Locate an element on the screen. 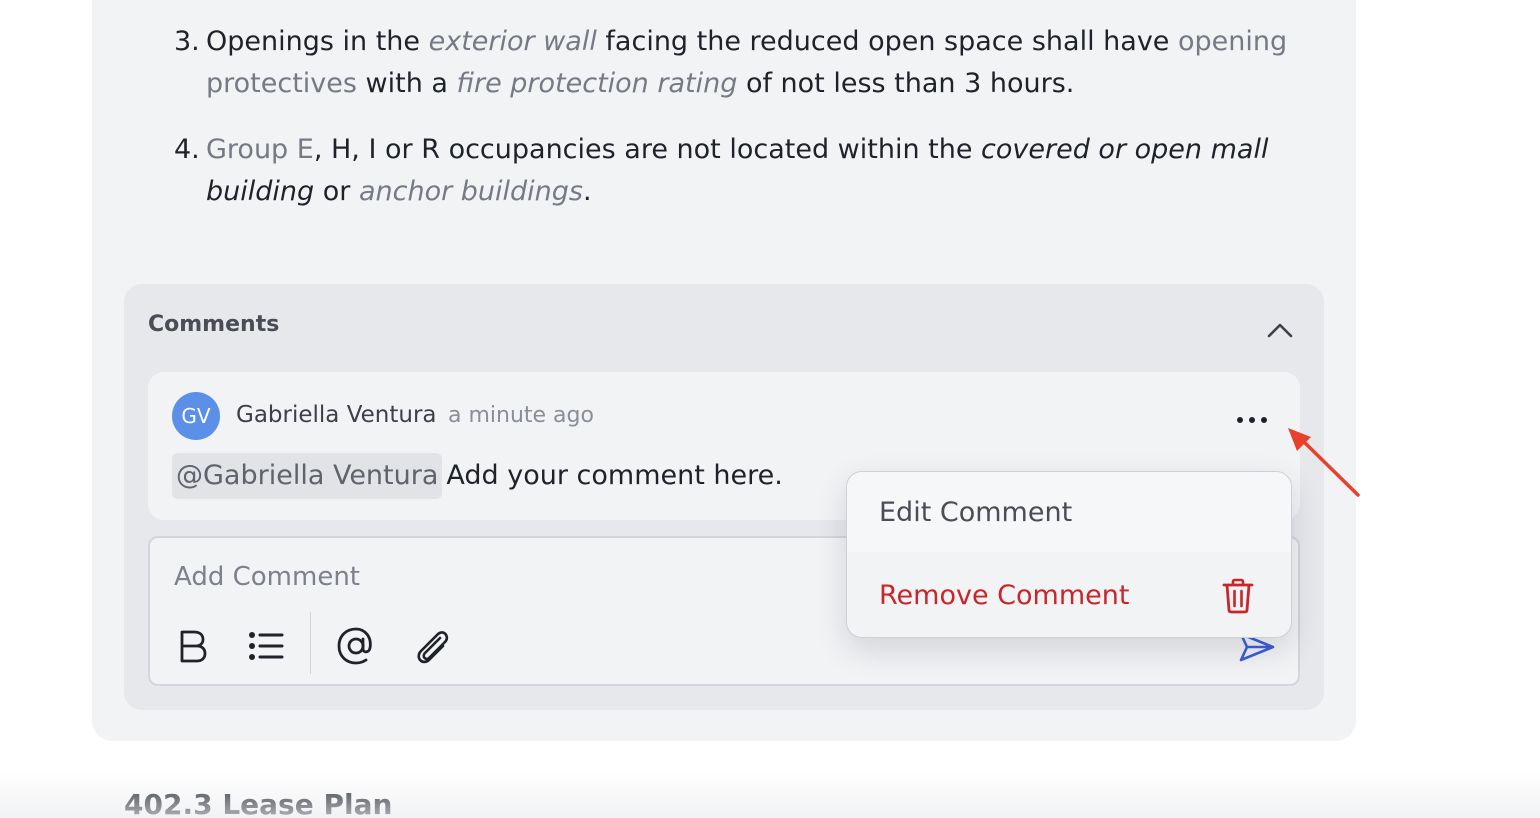 Image resolution: width=1540 pixels, height=818 pixels. text-span: with a is located at coordinates (406, 83).